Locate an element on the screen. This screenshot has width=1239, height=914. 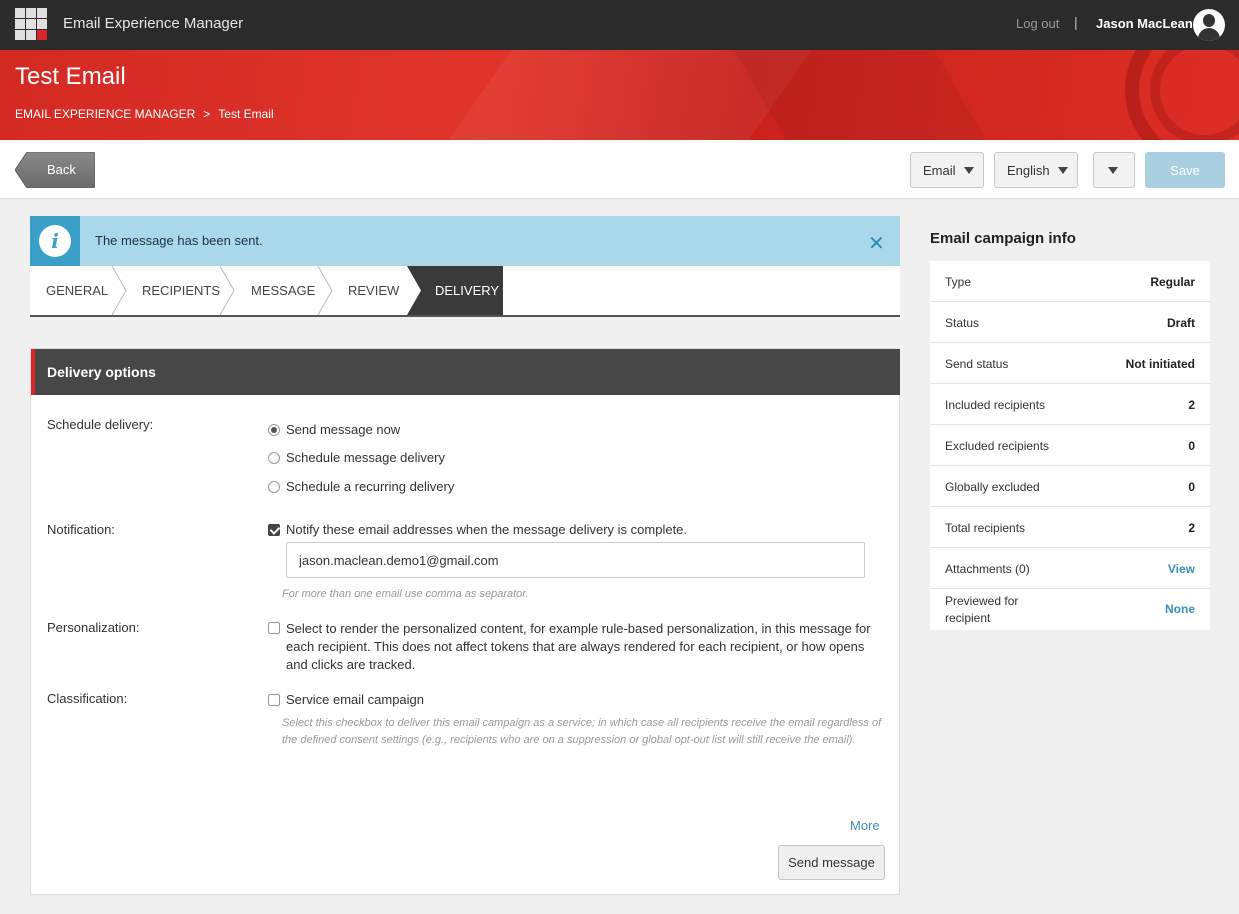
previewed-recipient-link: None is located at coordinates (1180, 609).